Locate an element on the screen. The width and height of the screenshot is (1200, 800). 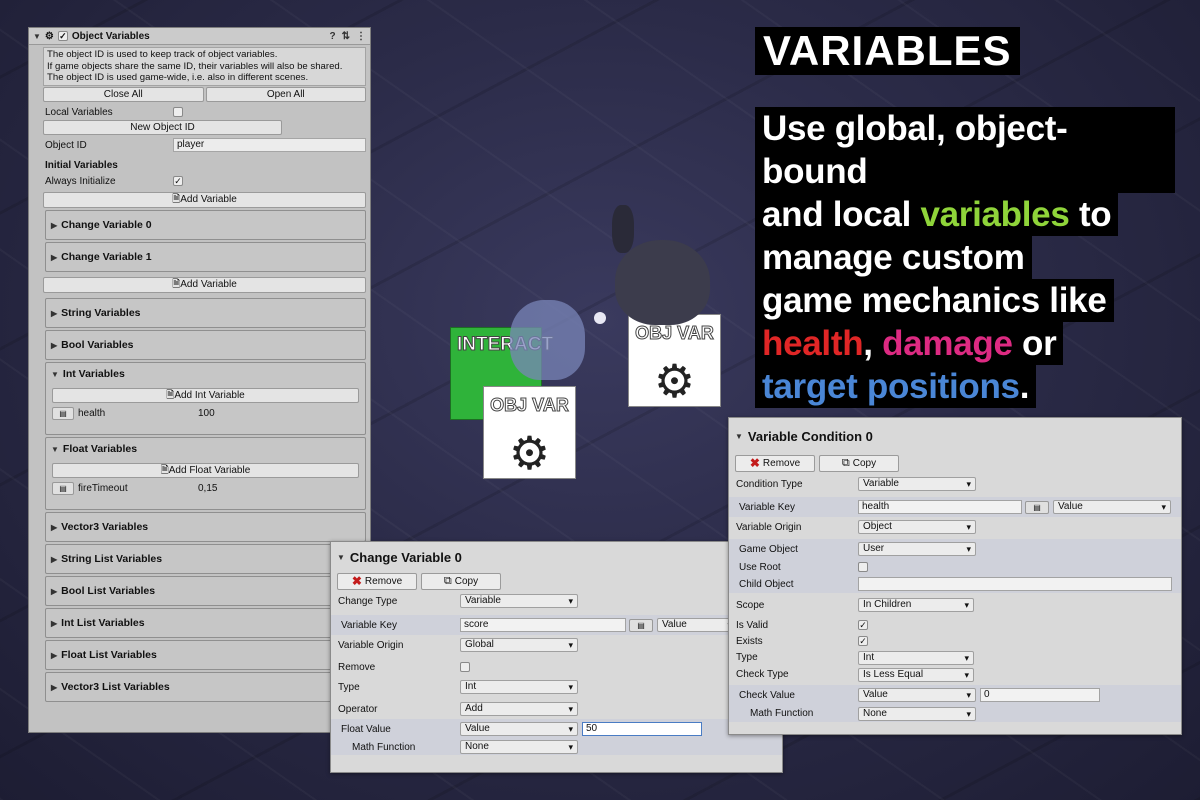
string-variables-section: ▶ String Variables is located at coordinates (205, 313).